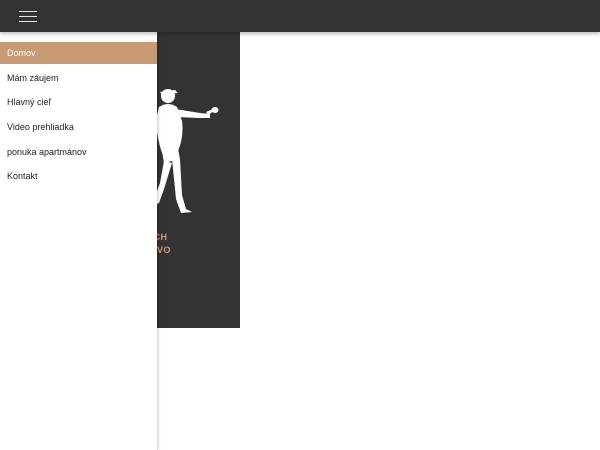 This screenshot has height=450, width=600. Describe the element at coordinates (78, 153) in the screenshot. I see `nav-item-ponuka-apartmanov: ponuka apartmánov` at that location.